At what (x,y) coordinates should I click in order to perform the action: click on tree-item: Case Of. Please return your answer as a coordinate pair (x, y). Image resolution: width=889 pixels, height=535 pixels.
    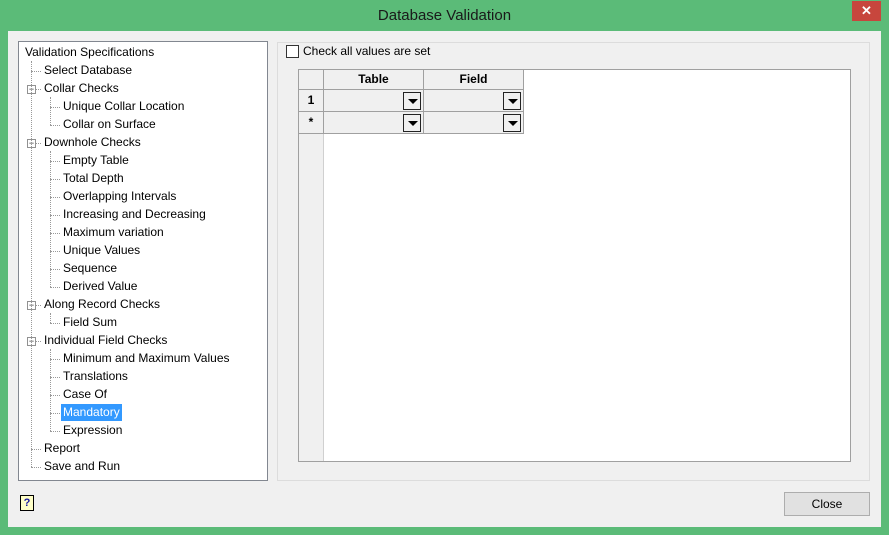
    Looking at the image, I should click on (85, 394).